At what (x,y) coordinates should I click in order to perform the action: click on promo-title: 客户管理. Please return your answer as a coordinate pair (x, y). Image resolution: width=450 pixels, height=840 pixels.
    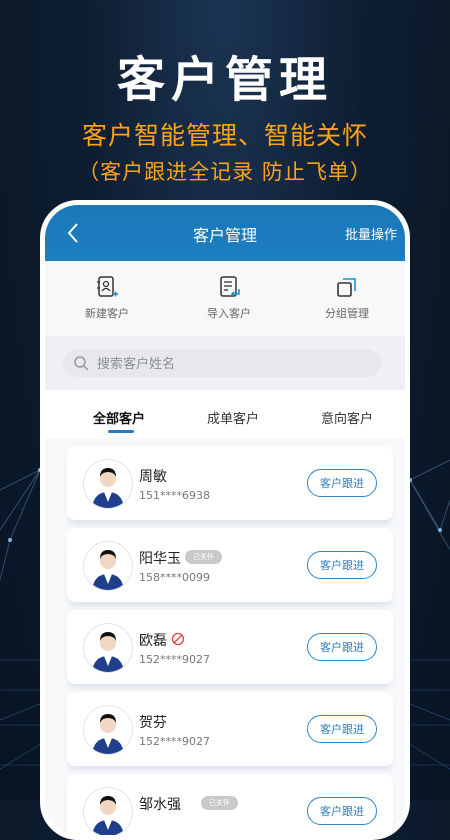
    Looking at the image, I should click on (224, 80).